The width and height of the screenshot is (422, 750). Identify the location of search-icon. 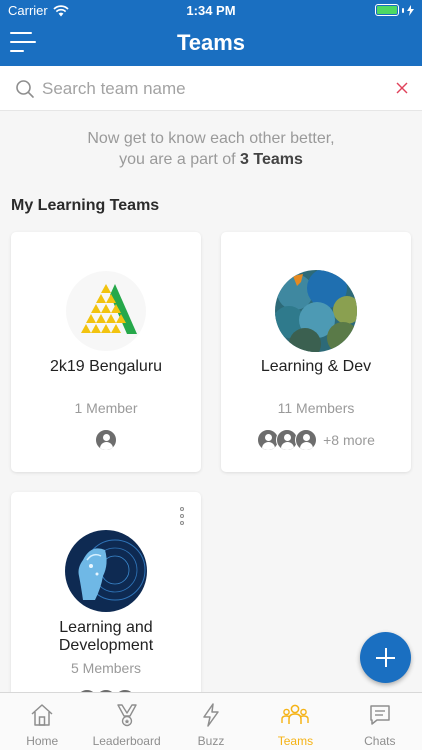
(25, 89).